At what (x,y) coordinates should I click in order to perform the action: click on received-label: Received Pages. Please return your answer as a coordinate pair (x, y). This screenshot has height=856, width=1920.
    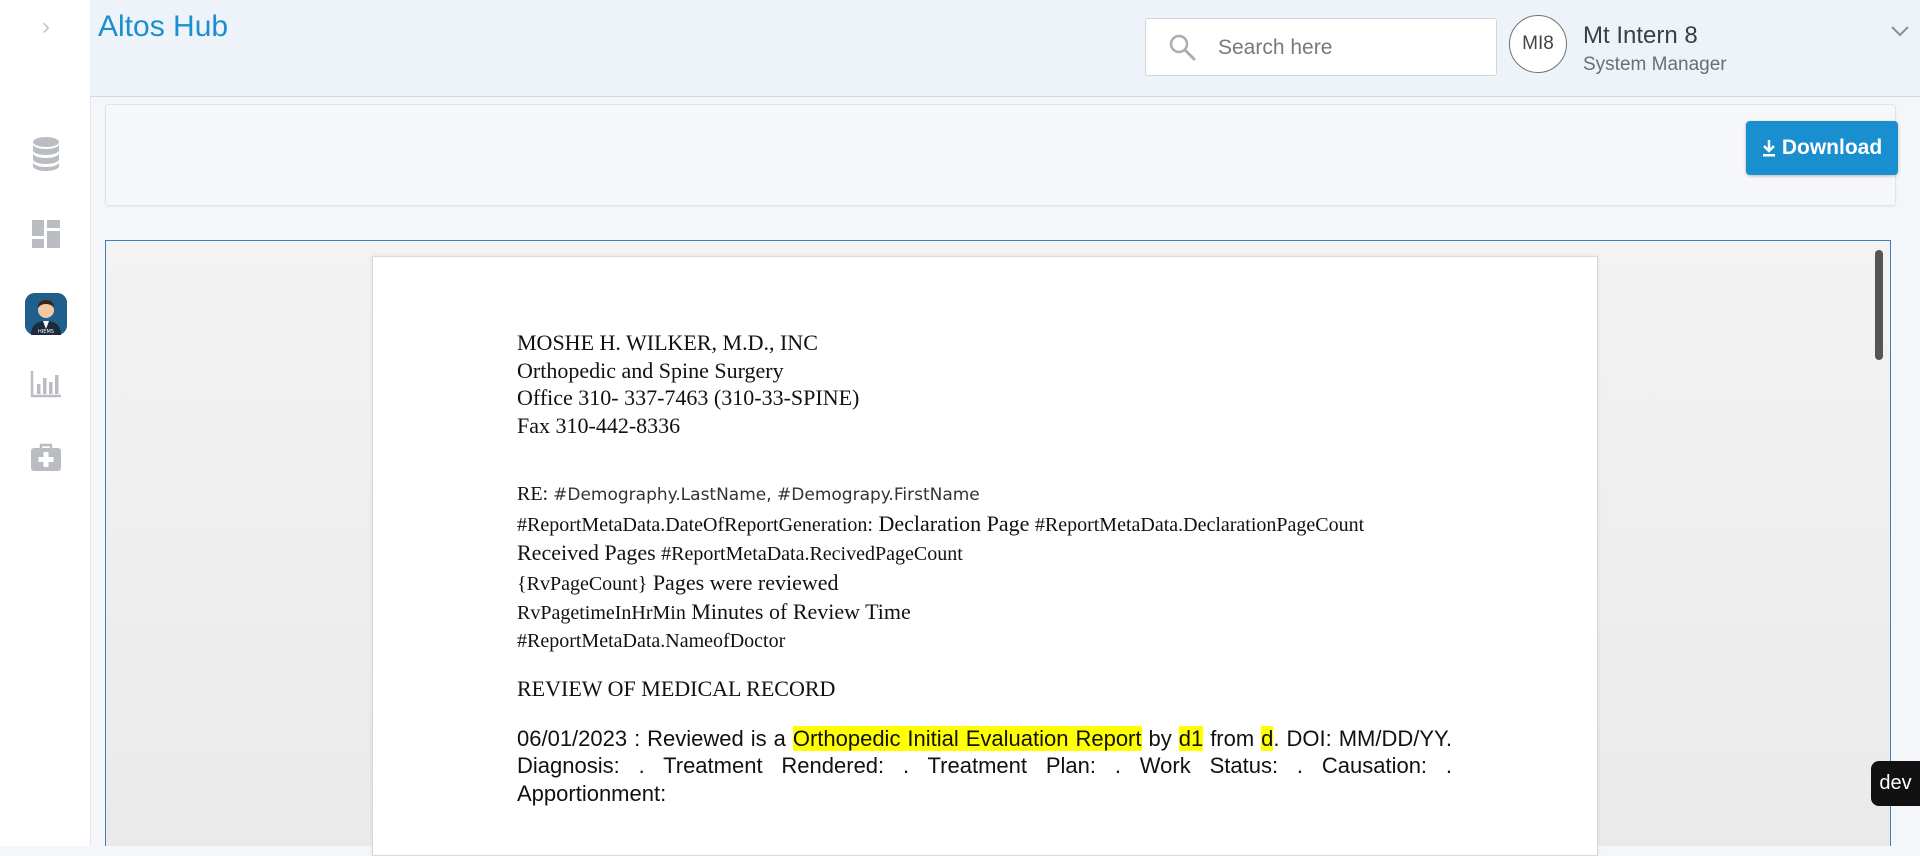
    Looking at the image, I should click on (586, 552).